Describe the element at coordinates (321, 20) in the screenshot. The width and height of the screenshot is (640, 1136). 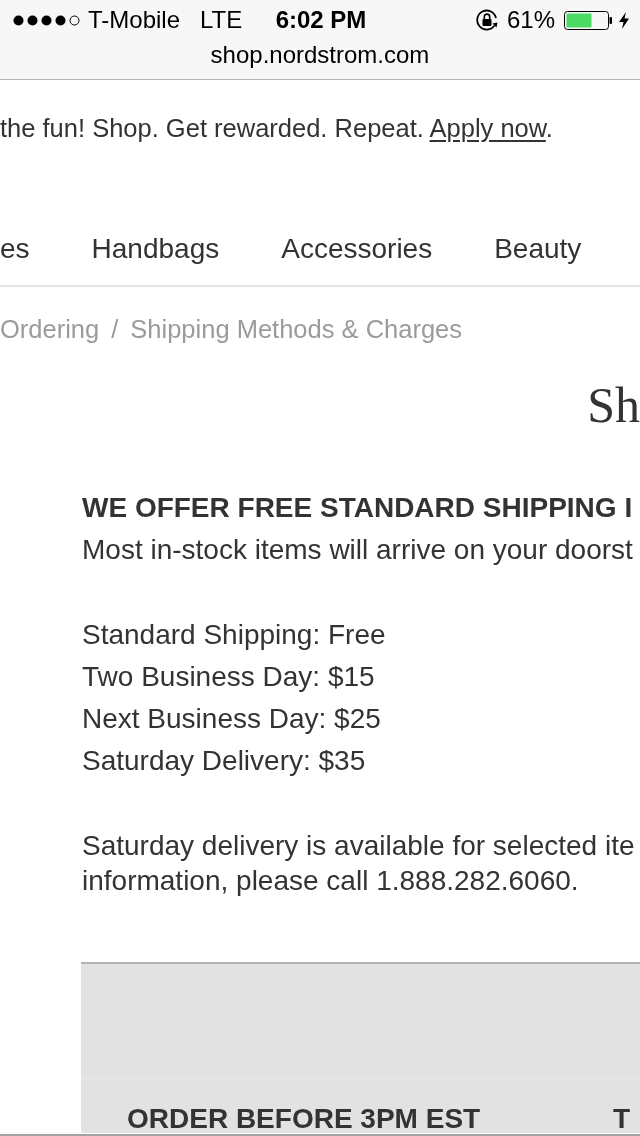
I see `clock-time: 6:02 PM` at that location.